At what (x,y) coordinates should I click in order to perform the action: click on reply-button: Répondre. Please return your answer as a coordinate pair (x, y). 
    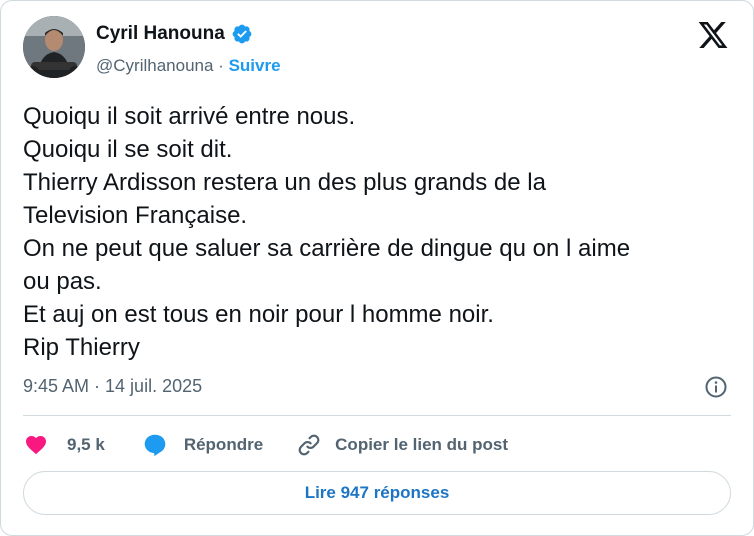
    Looking at the image, I should click on (202, 445).